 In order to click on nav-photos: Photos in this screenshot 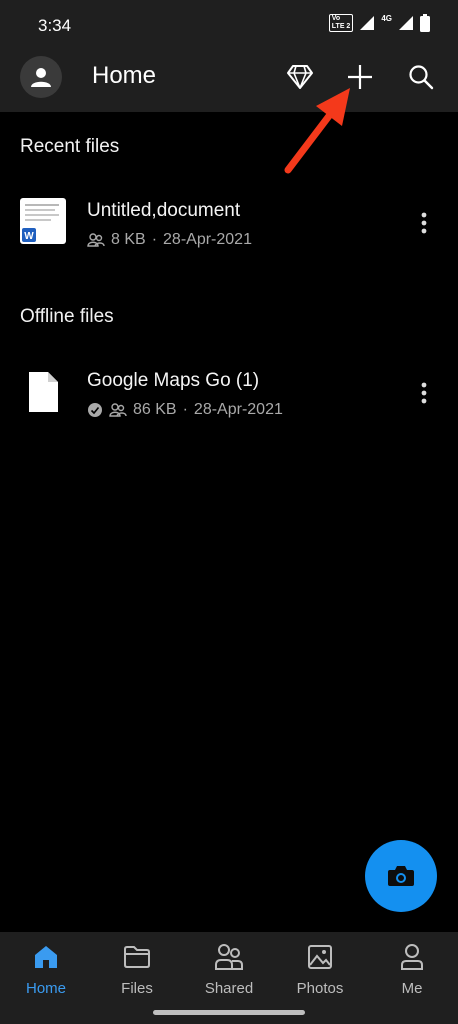, I will do `click(320, 972)`.